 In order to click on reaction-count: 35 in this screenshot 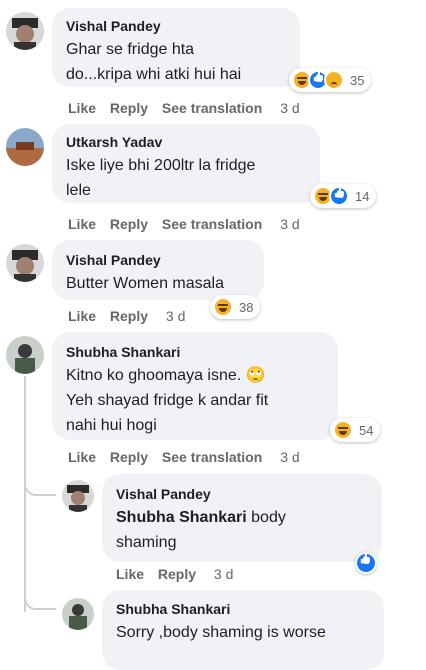, I will do `click(357, 80)`.